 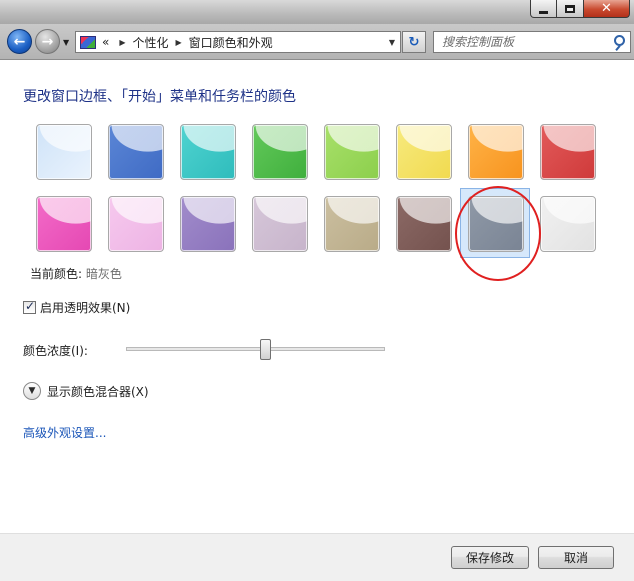 I want to click on refresh-button: ↻, so click(x=414, y=42).